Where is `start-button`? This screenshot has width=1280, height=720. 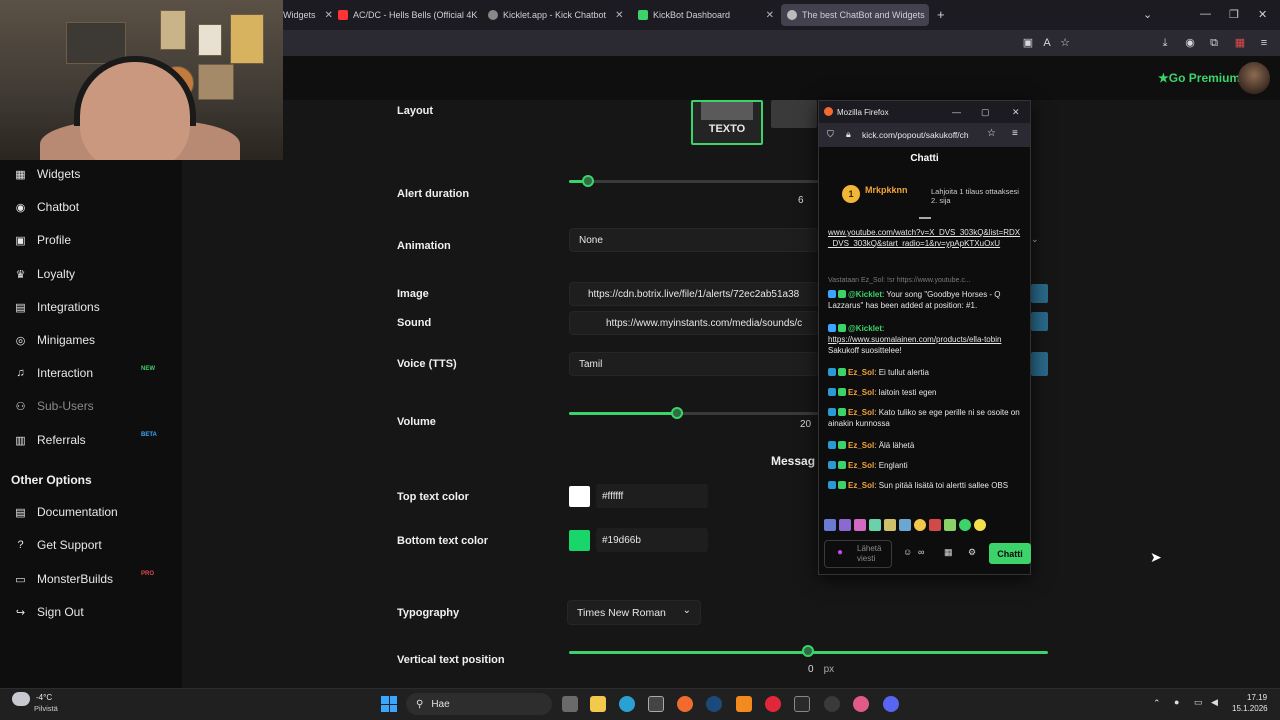 start-button is located at coordinates (389, 704).